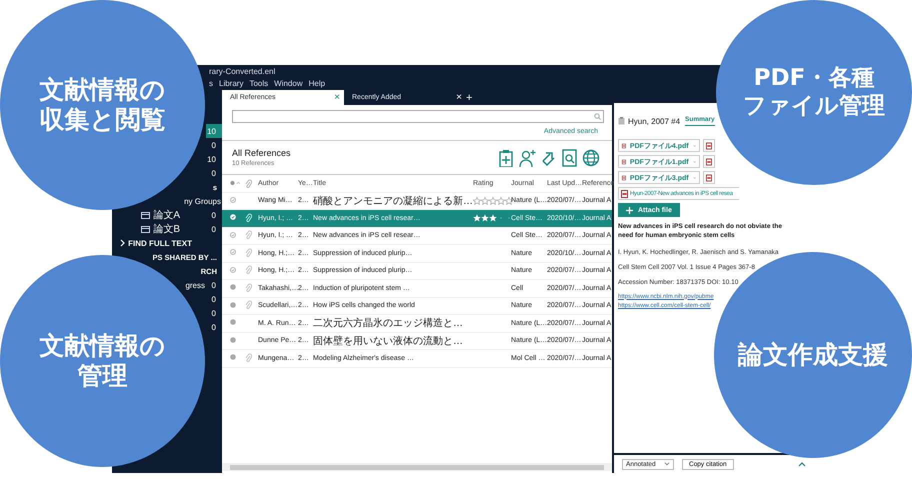 The width and height of the screenshot is (912, 479). I want to click on sidebar-label: gress, so click(195, 285).